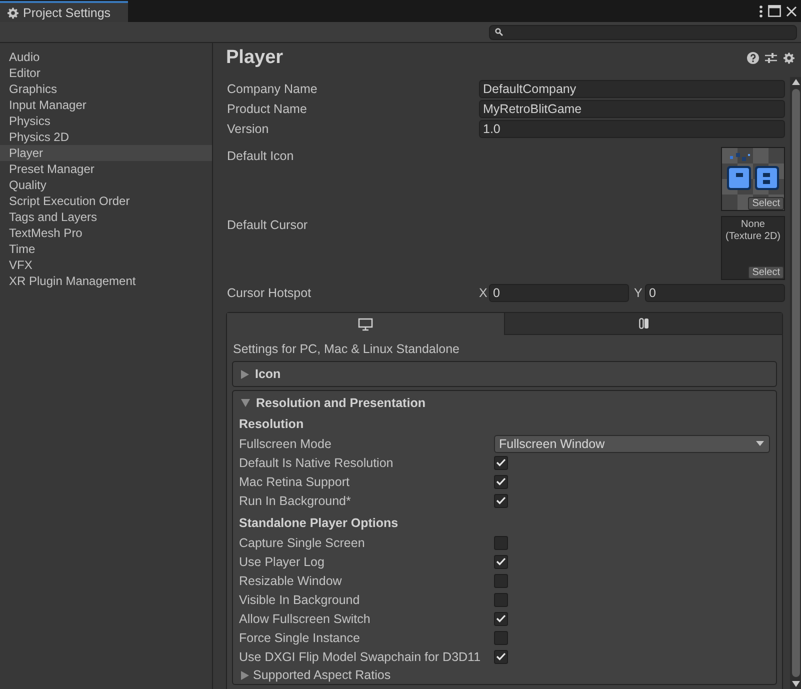 This screenshot has height=689, width=801. Describe the element at coordinates (305, 619) in the screenshot. I see `field-label: Allow Fullscreen Switch` at that location.